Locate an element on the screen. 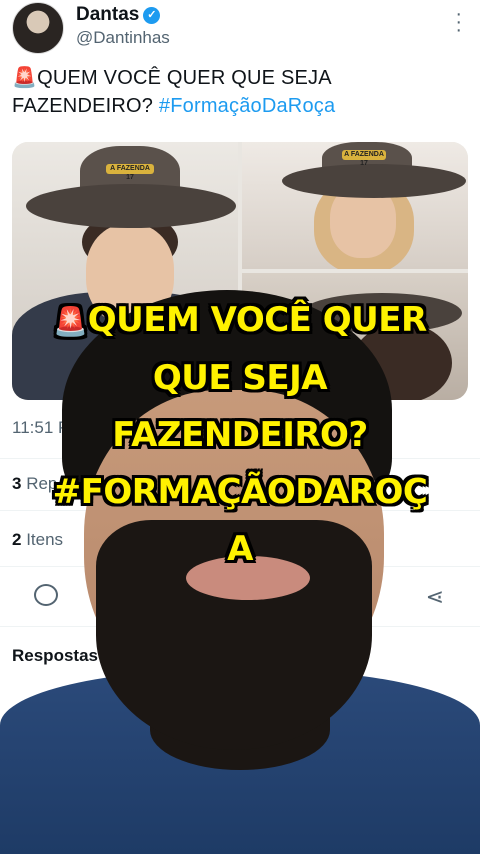  reply-icon is located at coordinates (46, 595).